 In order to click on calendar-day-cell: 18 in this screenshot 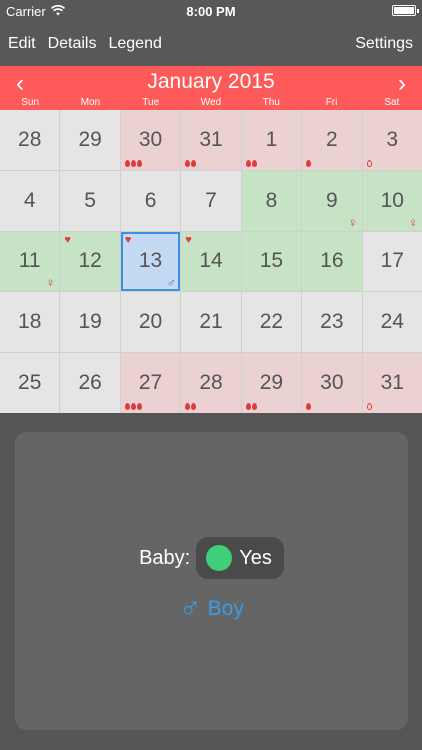, I will do `click(30, 322)`.